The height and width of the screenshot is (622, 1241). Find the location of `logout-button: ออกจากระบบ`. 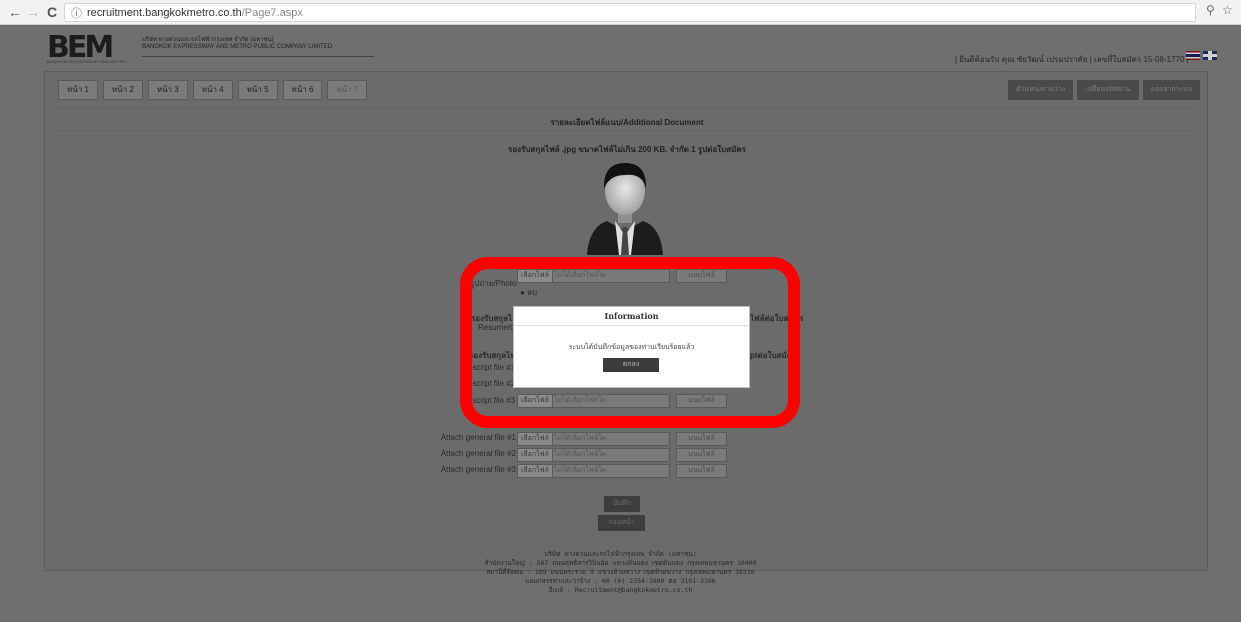

logout-button: ออกจากระบบ is located at coordinates (1171, 90).